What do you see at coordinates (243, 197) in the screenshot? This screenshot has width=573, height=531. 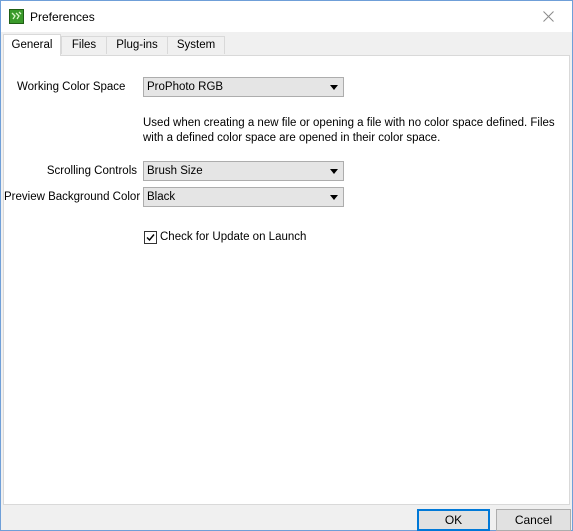 I see `preview-background-color-select: Black` at bounding box center [243, 197].